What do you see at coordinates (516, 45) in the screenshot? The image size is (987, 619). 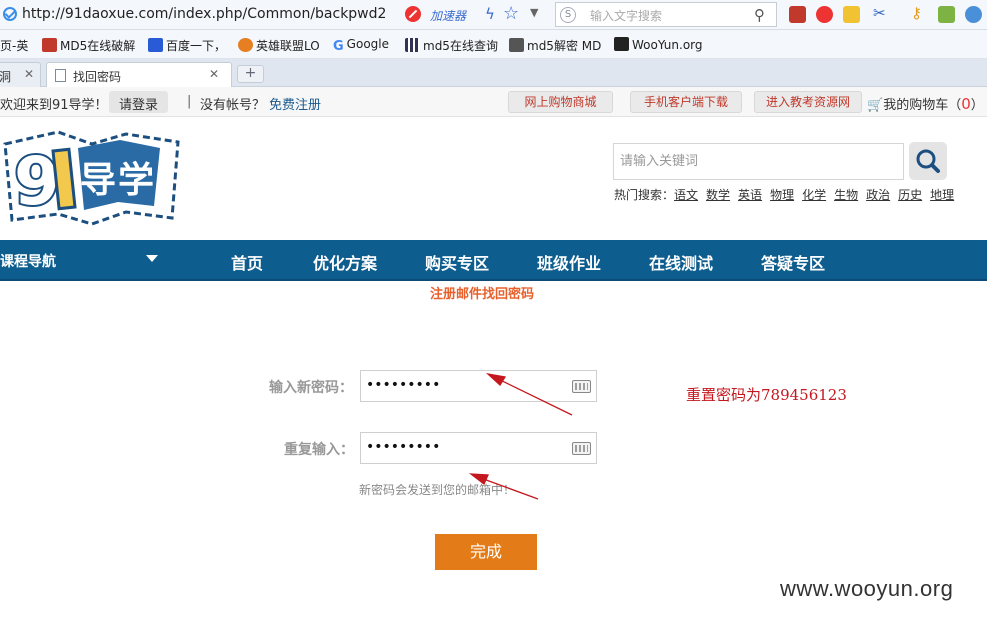 I see `md5-decrypt-icon` at bounding box center [516, 45].